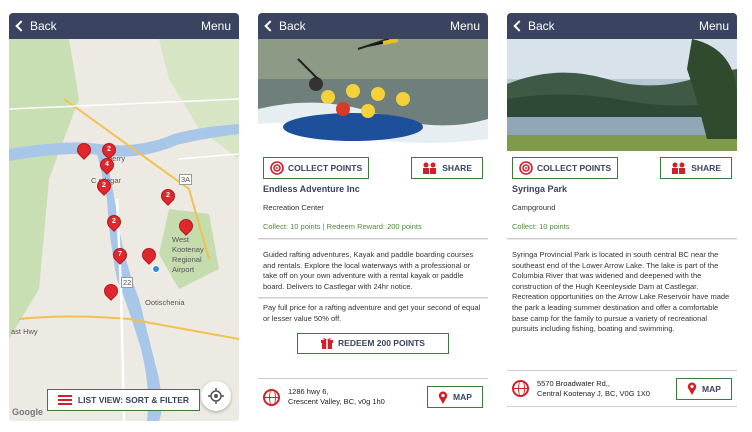 The image size is (752, 432). I want to click on map-label-airport-1: West, so click(180, 239).